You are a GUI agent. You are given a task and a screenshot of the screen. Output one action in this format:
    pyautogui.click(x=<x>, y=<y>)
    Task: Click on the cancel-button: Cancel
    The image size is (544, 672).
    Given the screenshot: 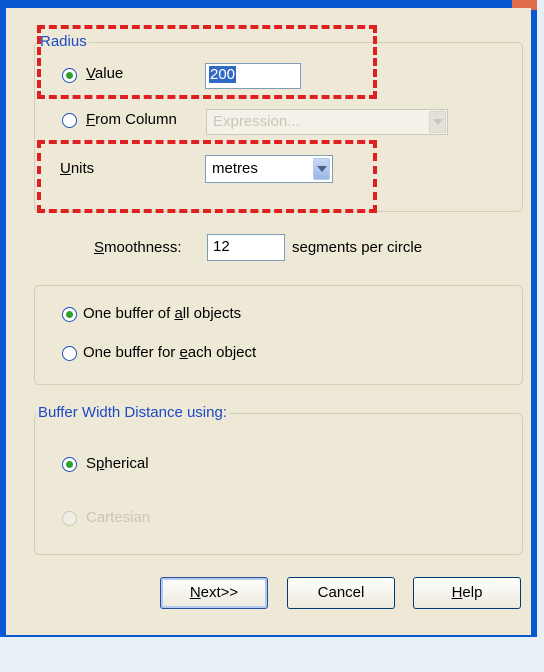 What is the action you would take?
    pyautogui.click(x=341, y=593)
    